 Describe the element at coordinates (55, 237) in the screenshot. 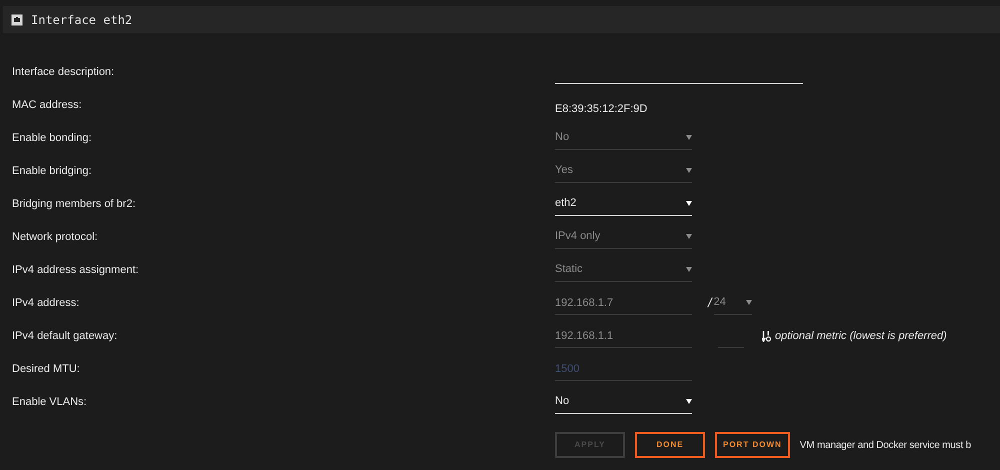

I see `field-label: Network protocol:` at that location.